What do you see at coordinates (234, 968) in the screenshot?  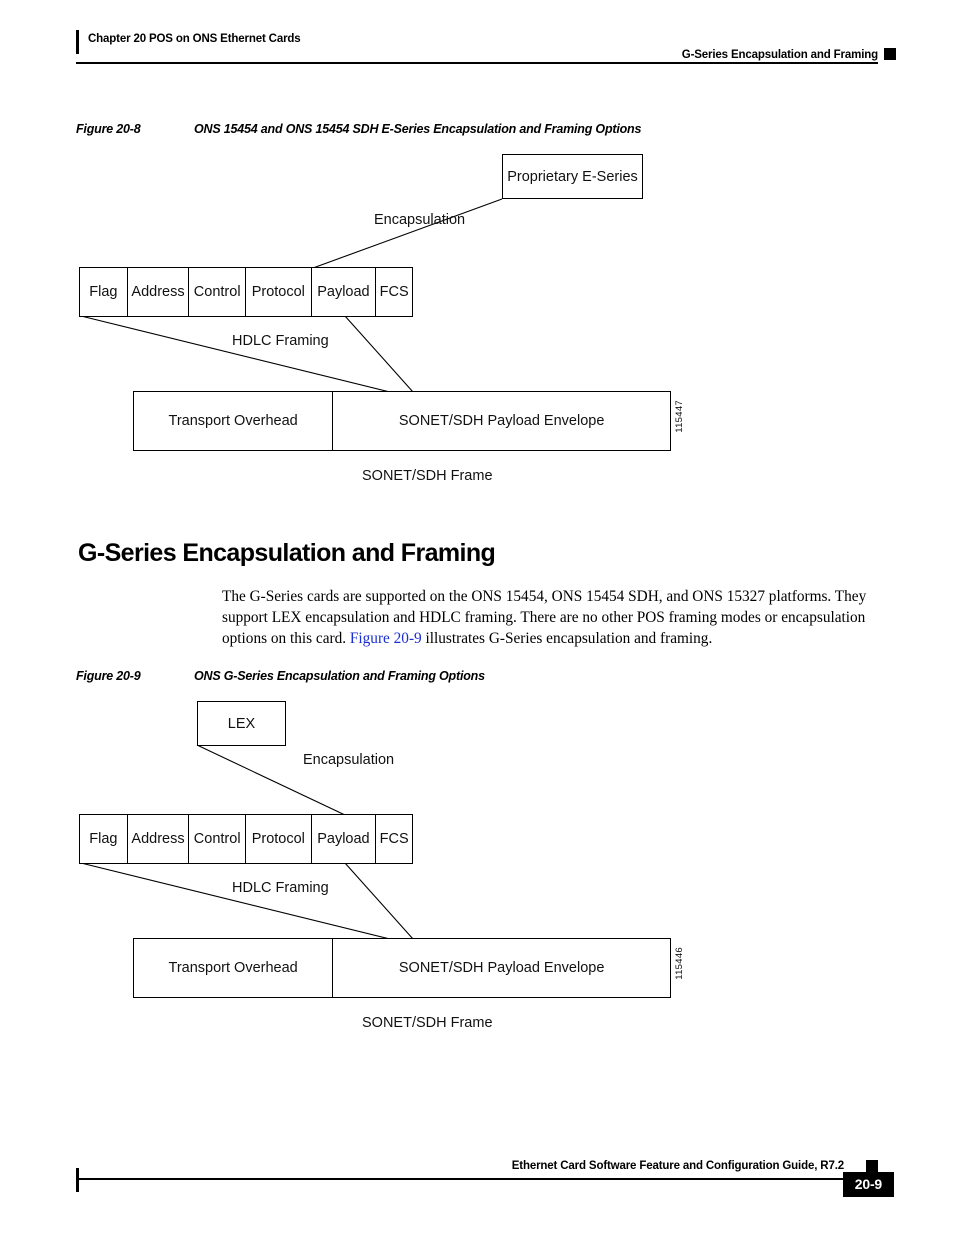 I see `sonet-cell-transport-overhead: Transport Overhead` at bounding box center [234, 968].